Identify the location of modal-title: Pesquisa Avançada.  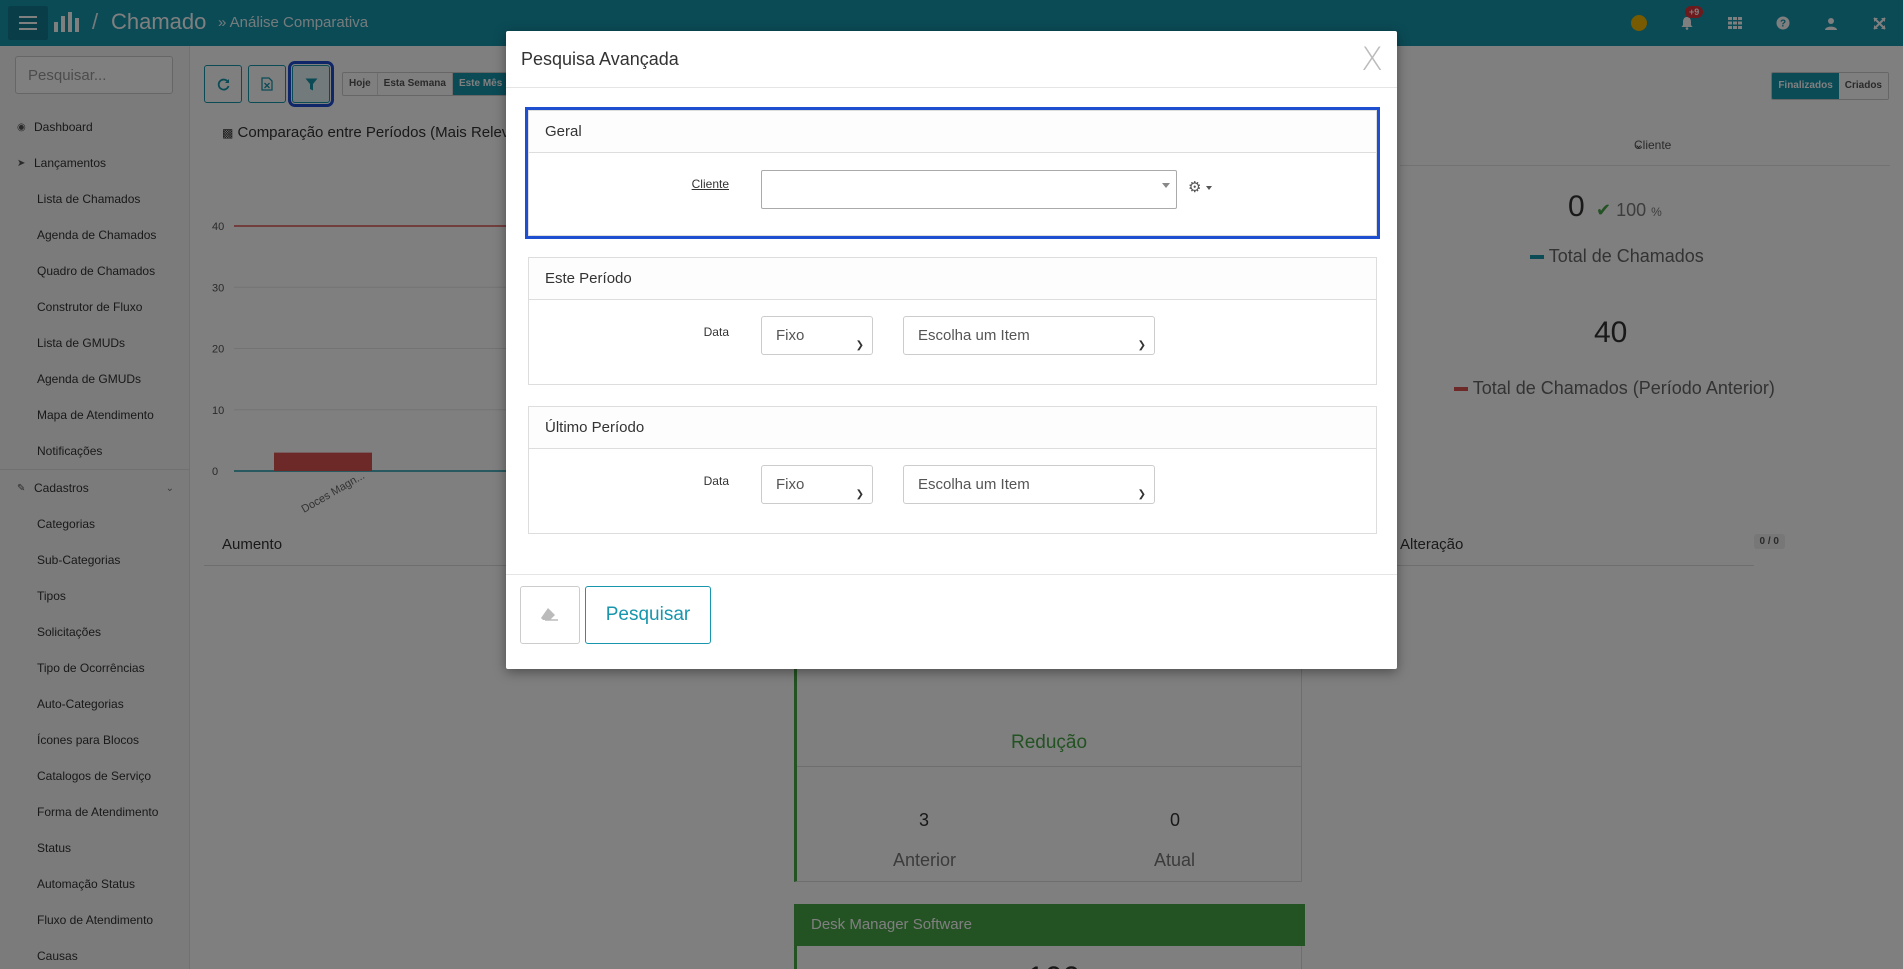
(600, 59).